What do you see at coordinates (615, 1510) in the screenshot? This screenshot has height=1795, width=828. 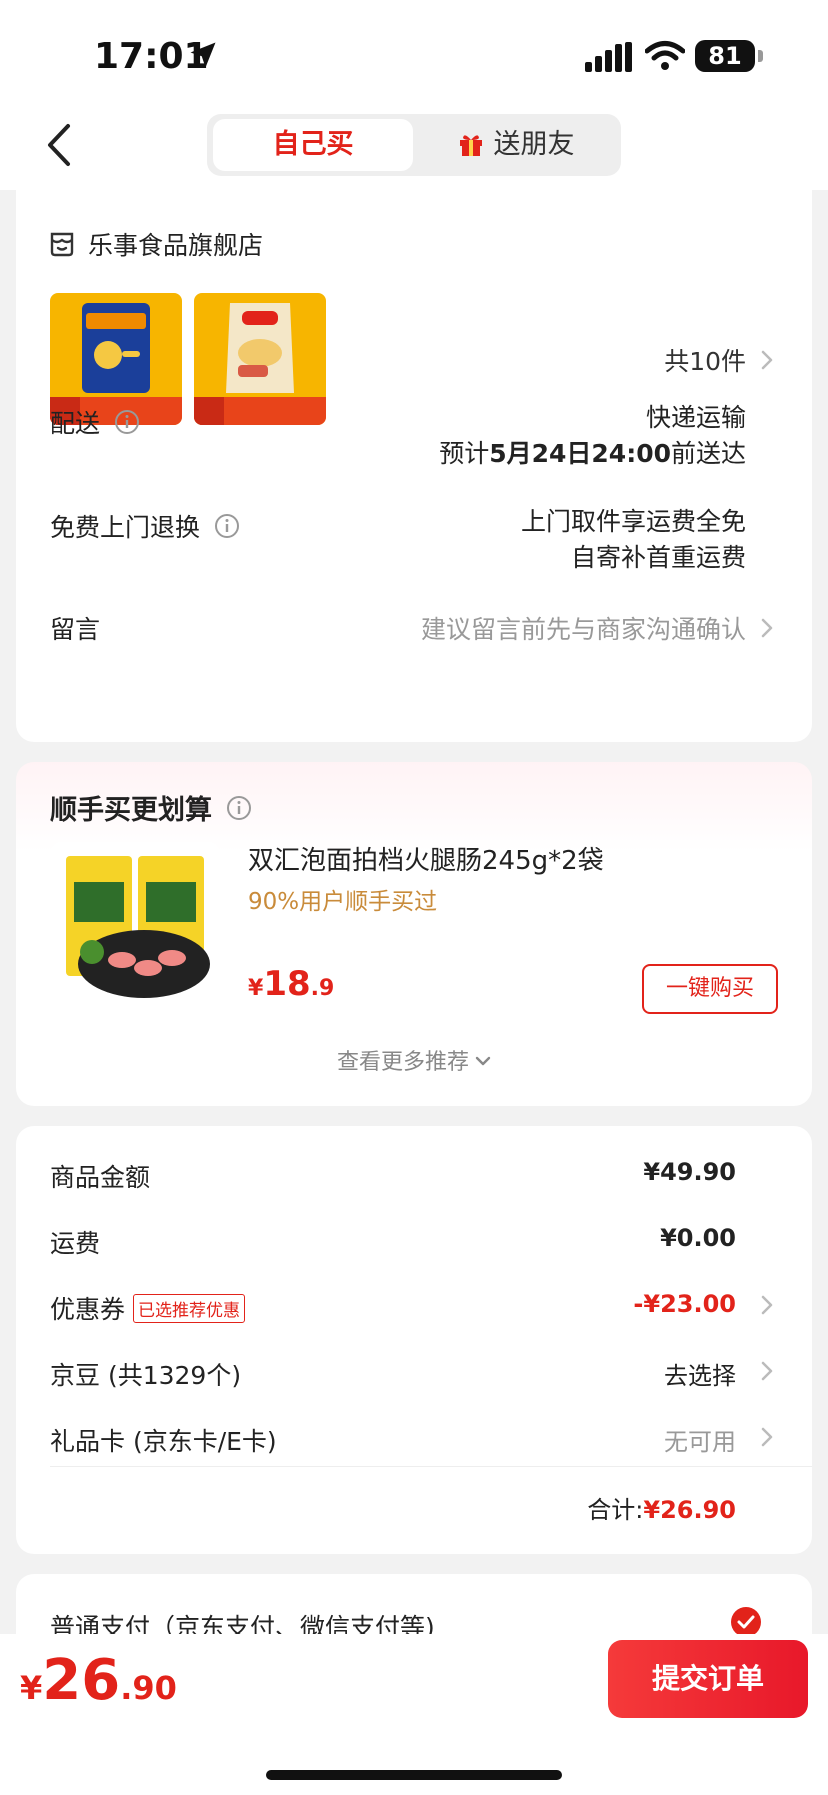 I see `total-label: 合计:` at bounding box center [615, 1510].